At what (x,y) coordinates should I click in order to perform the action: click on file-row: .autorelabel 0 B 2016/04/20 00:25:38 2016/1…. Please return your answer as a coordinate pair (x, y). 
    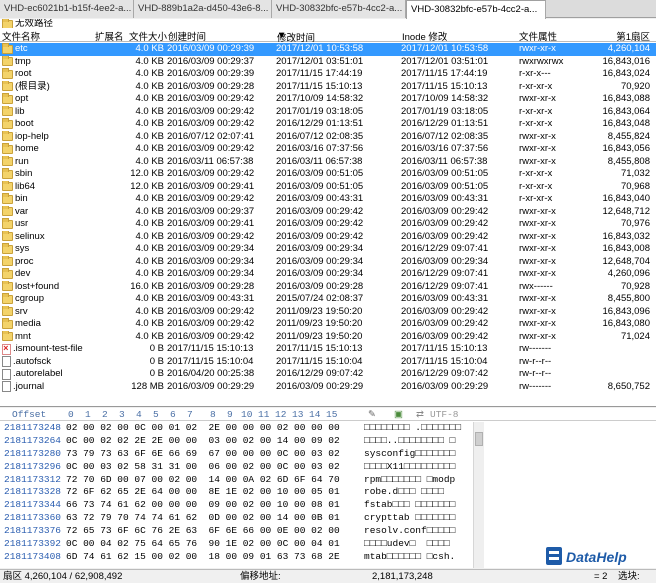
    Looking at the image, I should click on (328, 374).